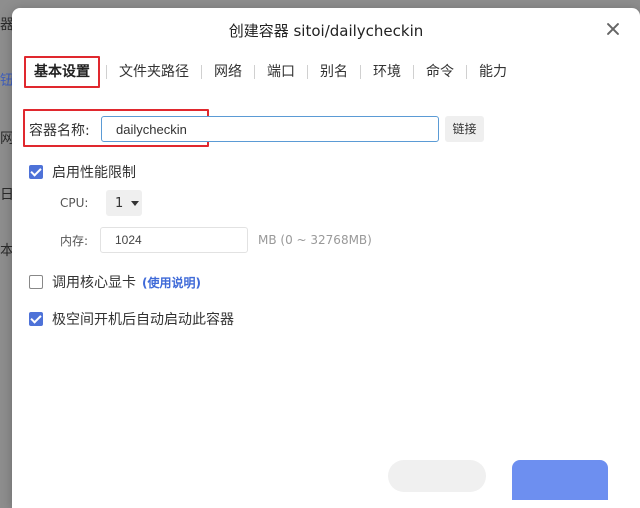 The height and width of the screenshot is (508, 640). Describe the element at coordinates (493, 72) in the screenshot. I see `tab-capabilities: 能力` at that location.